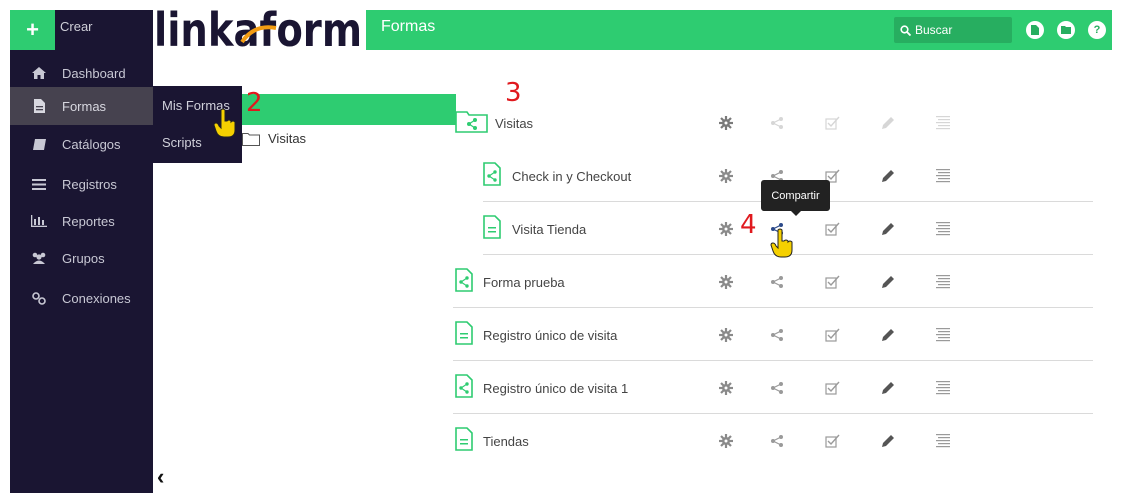  Describe the element at coordinates (94, 73) in the screenshot. I see `sidebar-item-label: Dashboard` at that location.